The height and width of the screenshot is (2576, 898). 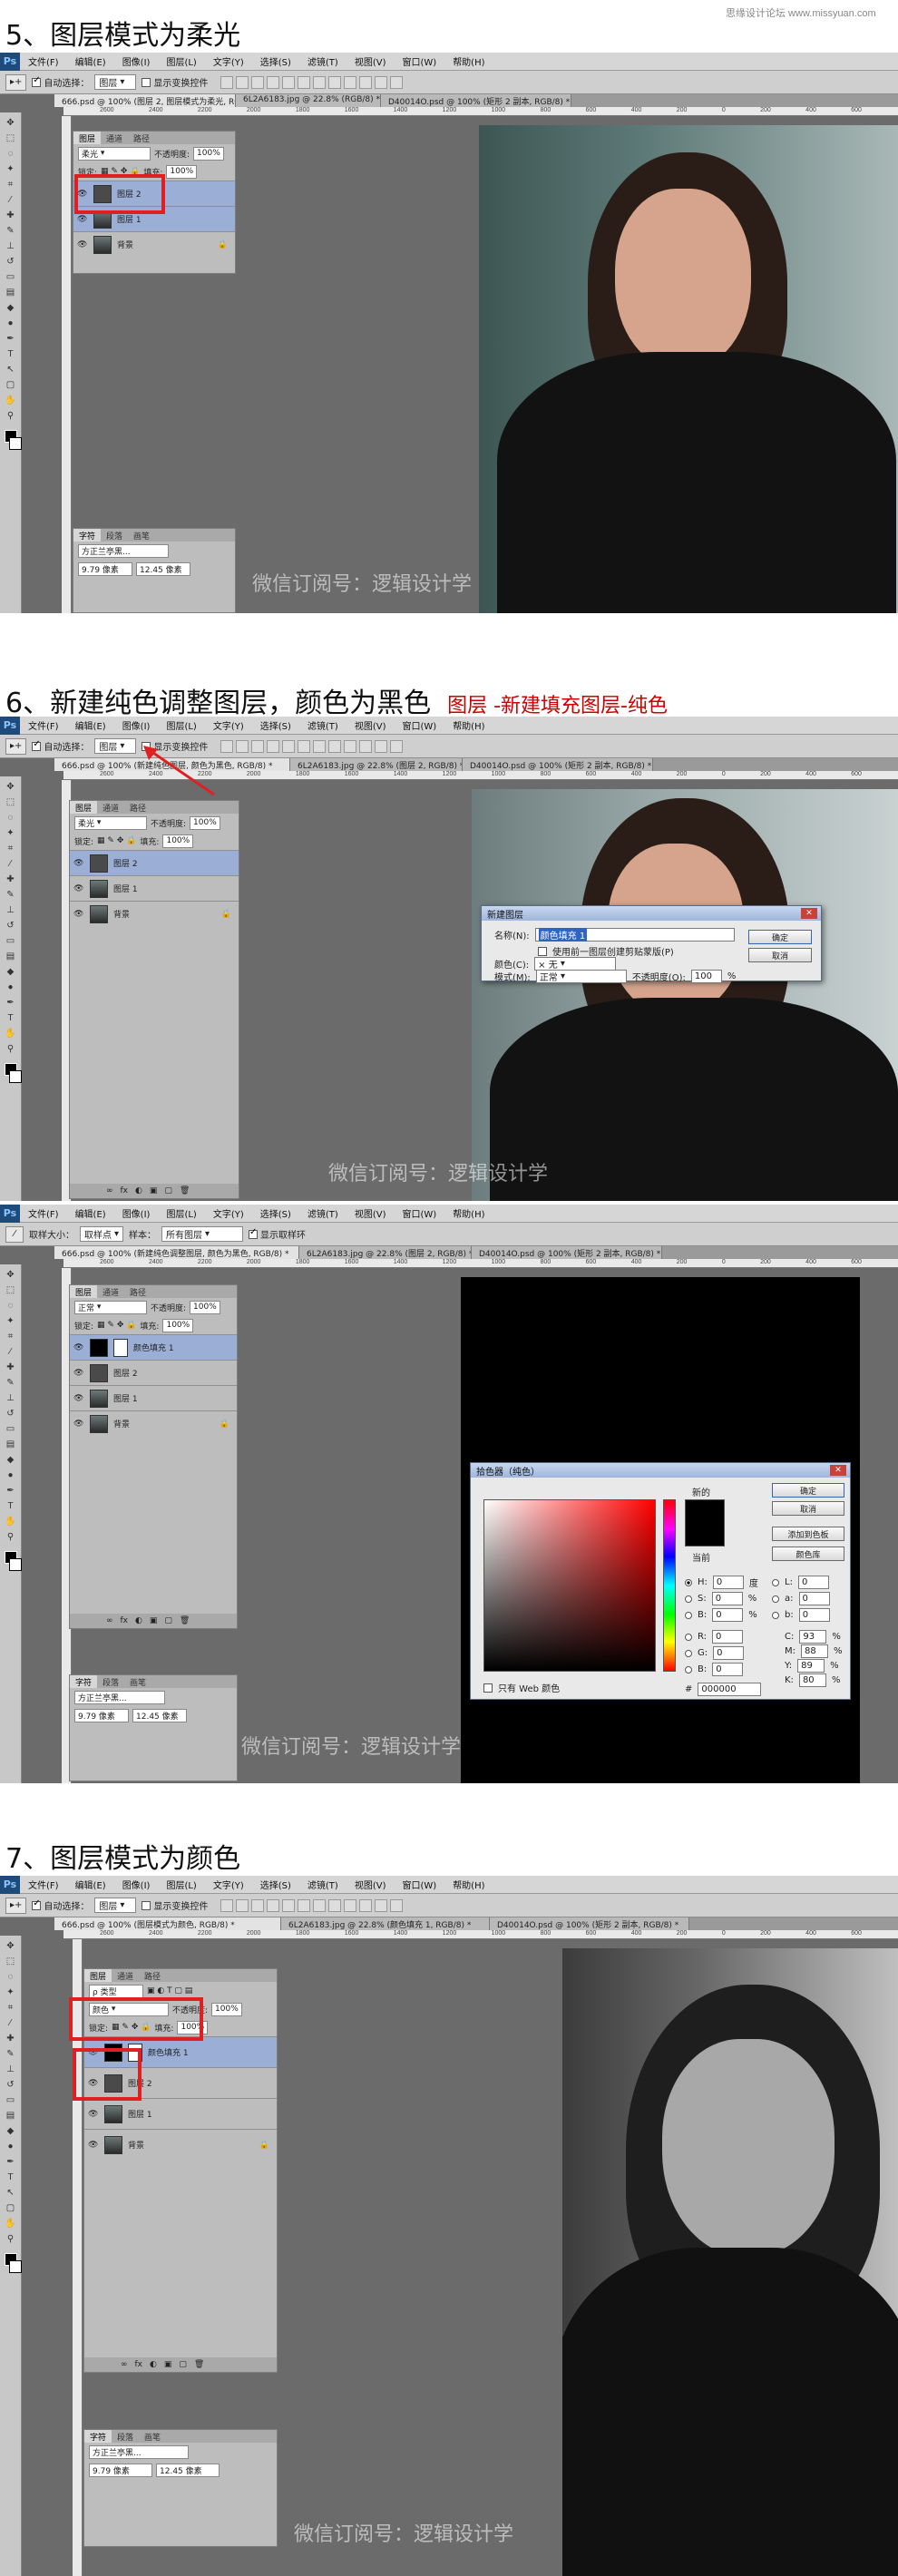 What do you see at coordinates (167, 1923) in the screenshot?
I see `doc-tab-1: 666.psd @ 100% (图层模式为颜色, RGB/8) *` at bounding box center [167, 1923].